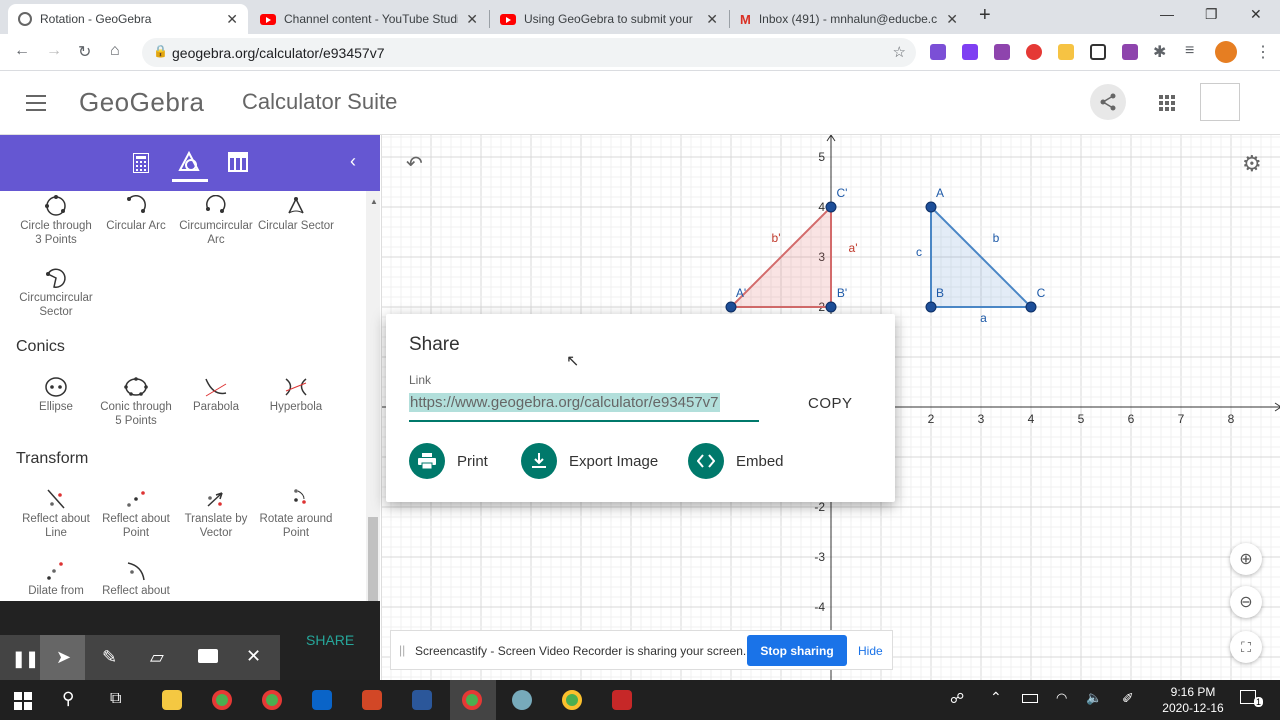 This screenshot has width=1280, height=720. What do you see at coordinates (372, 700) in the screenshot?
I see `powerpoint-icon` at bounding box center [372, 700].